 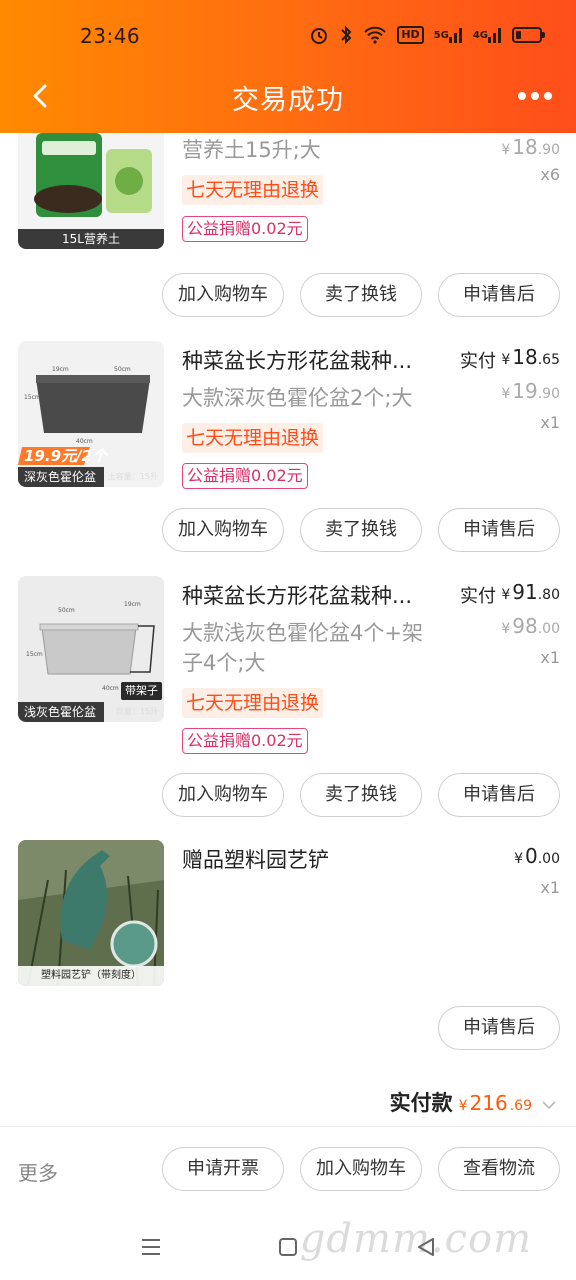 I want to click on header: 23:46 HD 5G 4G 交易成功, so click(x=288, y=66).